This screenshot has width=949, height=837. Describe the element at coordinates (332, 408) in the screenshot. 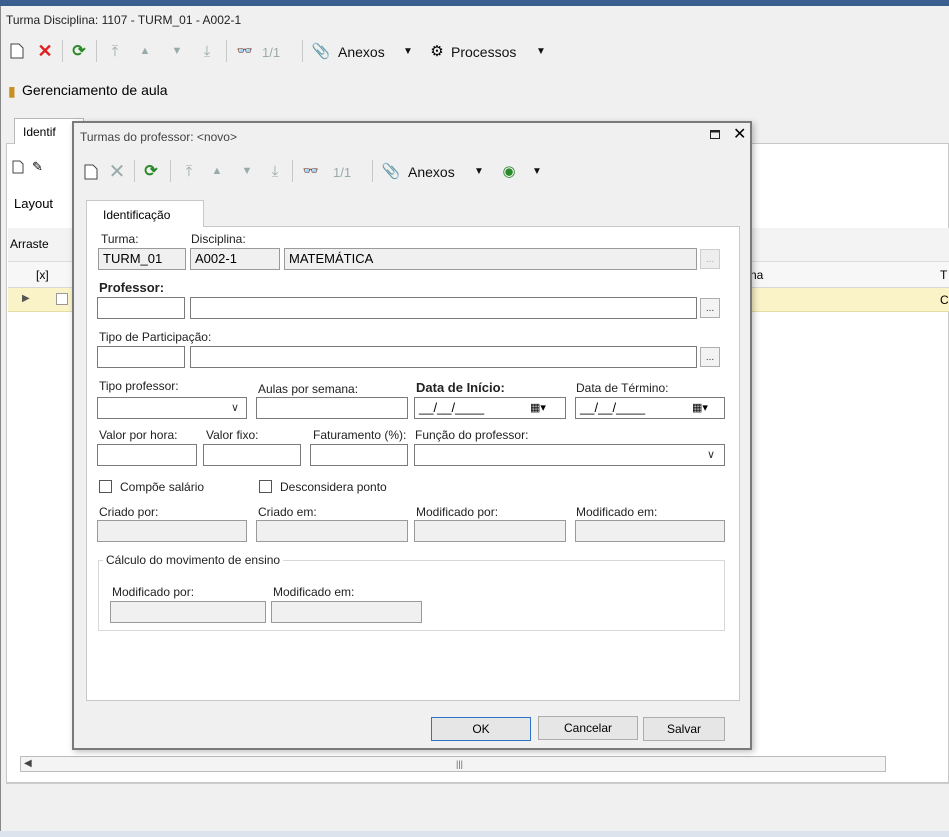

I see `aulas-semana-input` at that location.